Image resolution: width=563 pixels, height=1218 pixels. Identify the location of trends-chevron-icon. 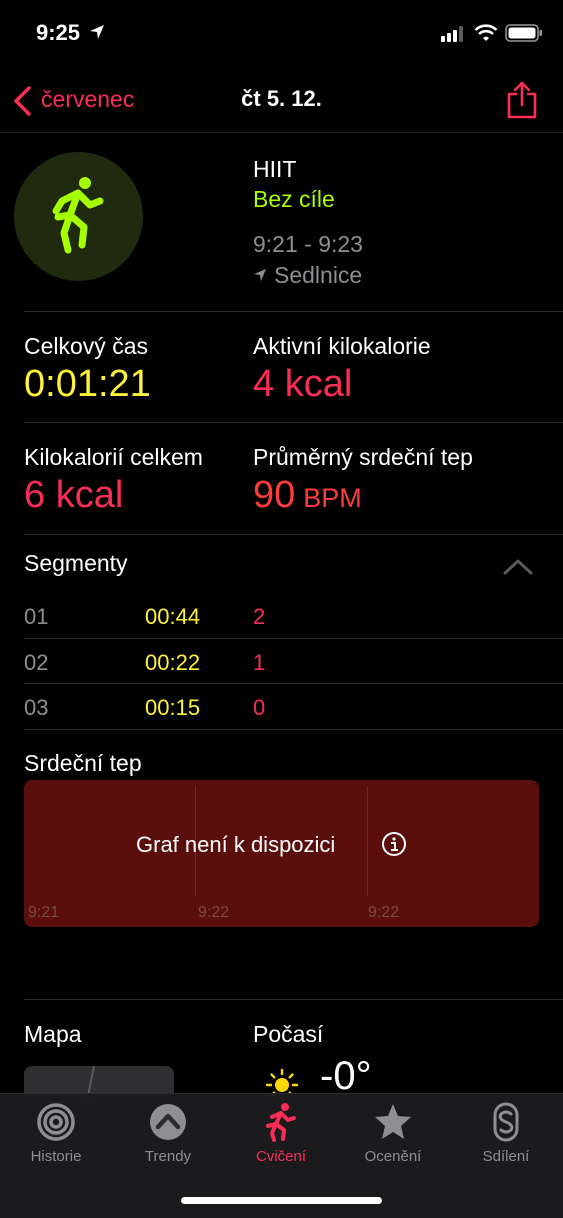
(168, 1124).